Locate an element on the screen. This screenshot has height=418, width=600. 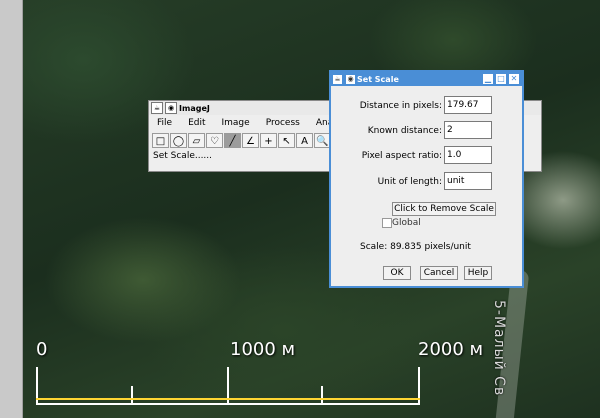
text-tool-icon: A is located at coordinates (304, 140).